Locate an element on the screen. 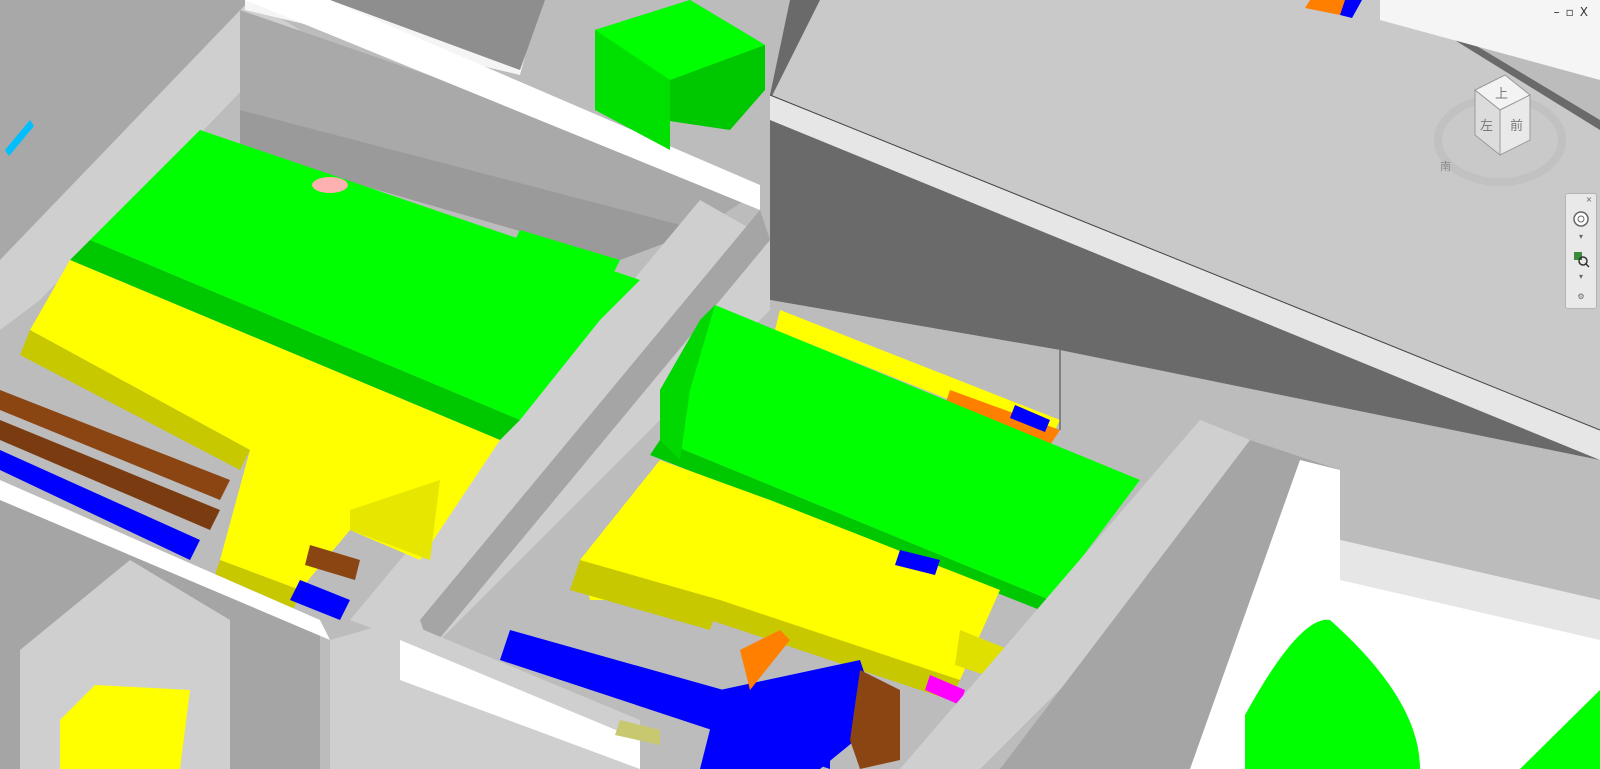 Image resolution: width=1600 pixels, height=769 pixels. compass-south-label: 南 is located at coordinates (1445, 166).